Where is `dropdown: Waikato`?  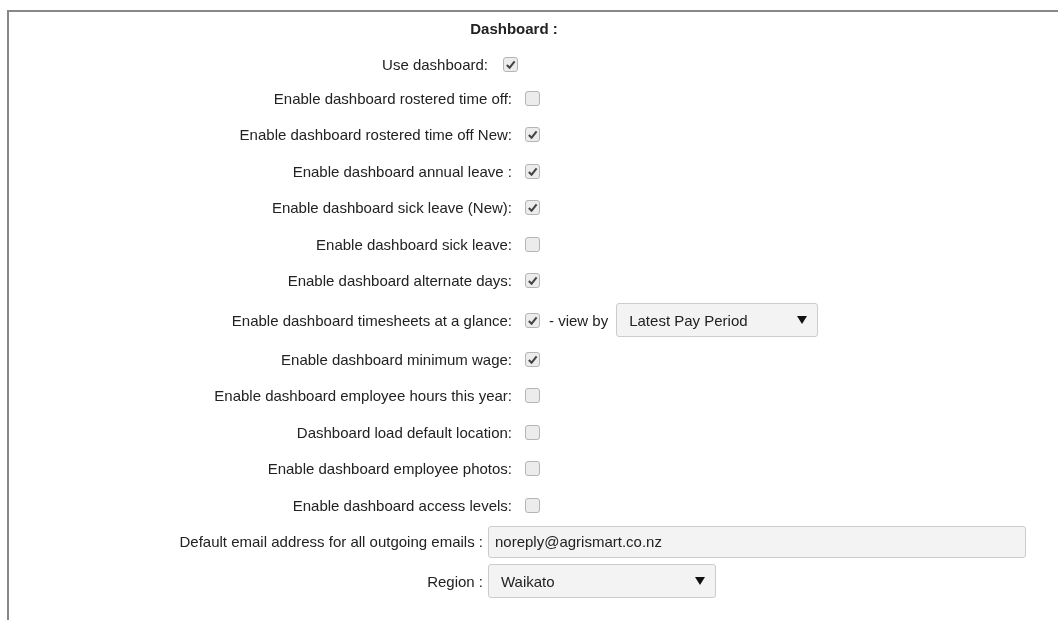 dropdown: Waikato is located at coordinates (602, 581).